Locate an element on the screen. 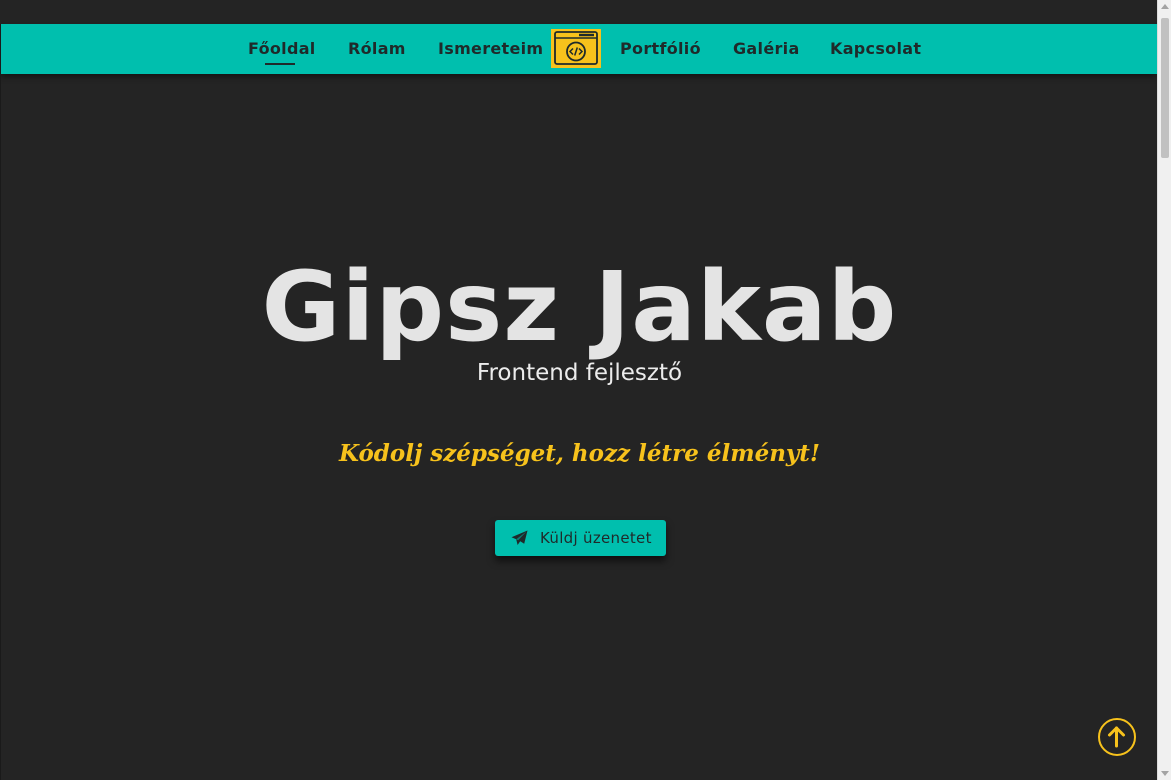  nav-item-rolam: Rólam is located at coordinates (377, 49).